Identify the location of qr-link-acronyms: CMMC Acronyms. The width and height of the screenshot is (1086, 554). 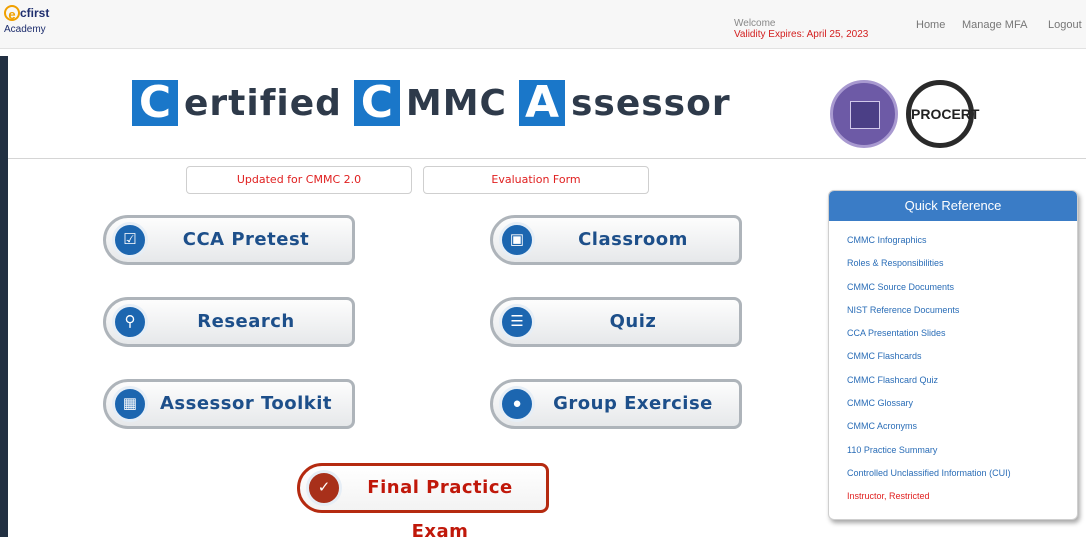
(953, 426).